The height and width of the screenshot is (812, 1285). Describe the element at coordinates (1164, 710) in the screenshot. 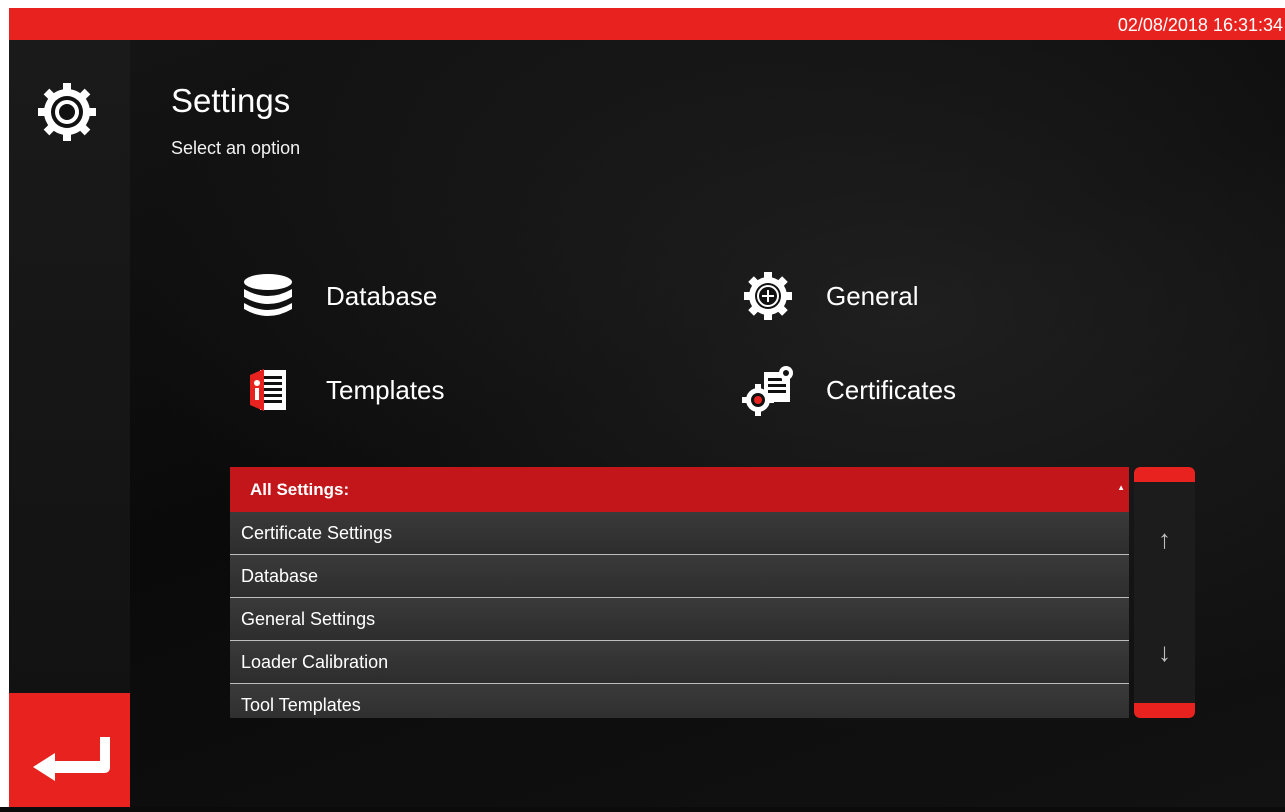

I see `scrollbar-cap-bottom` at that location.